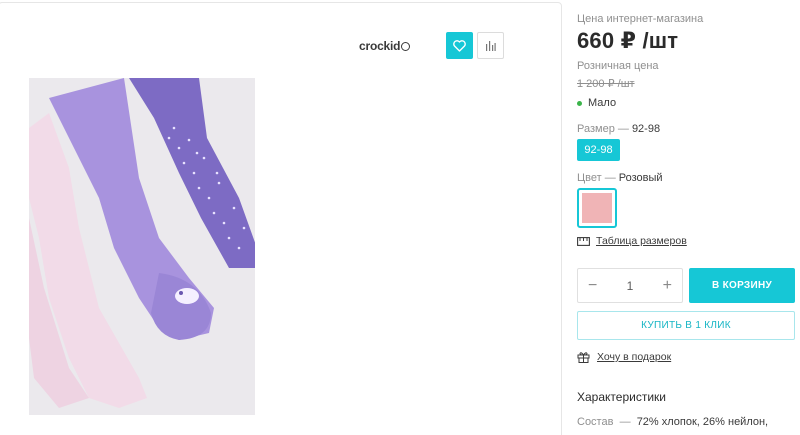  What do you see at coordinates (618, 66) in the screenshot?
I see `retail-price-label: Розничная цена` at bounding box center [618, 66].